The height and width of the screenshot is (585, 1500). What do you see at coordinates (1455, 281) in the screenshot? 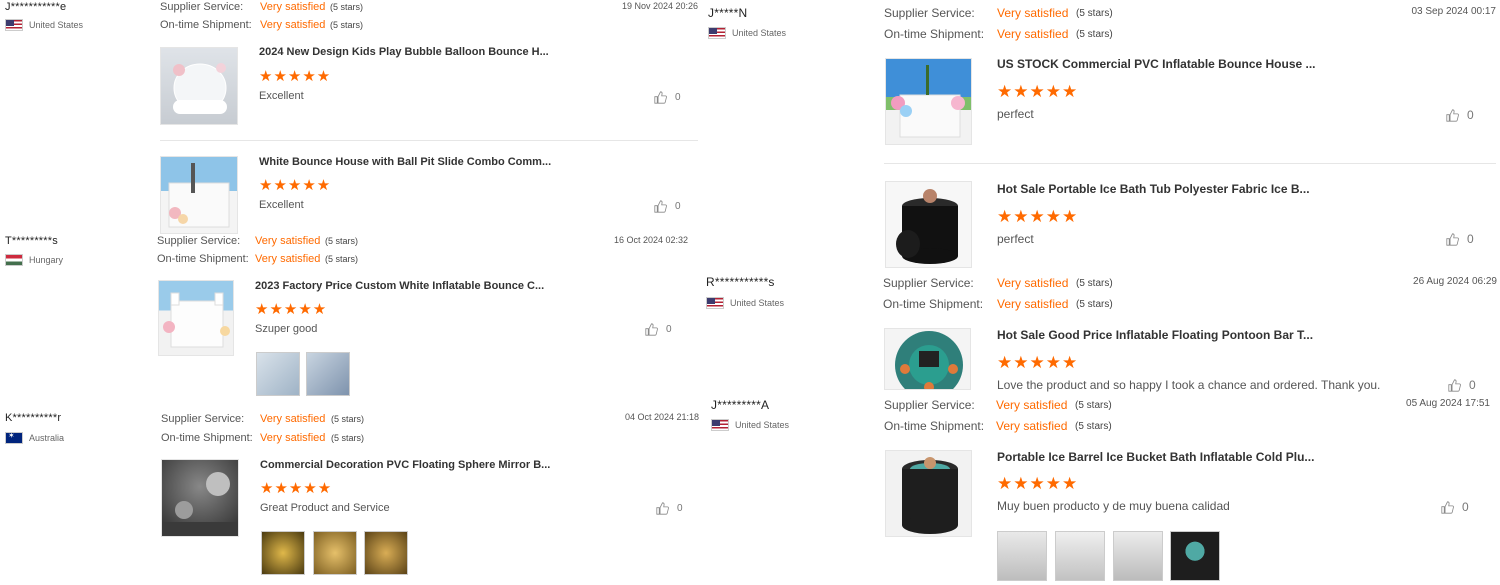
I see `review-date: 26 Aug 2024 06:29` at bounding box center [1455, 281].